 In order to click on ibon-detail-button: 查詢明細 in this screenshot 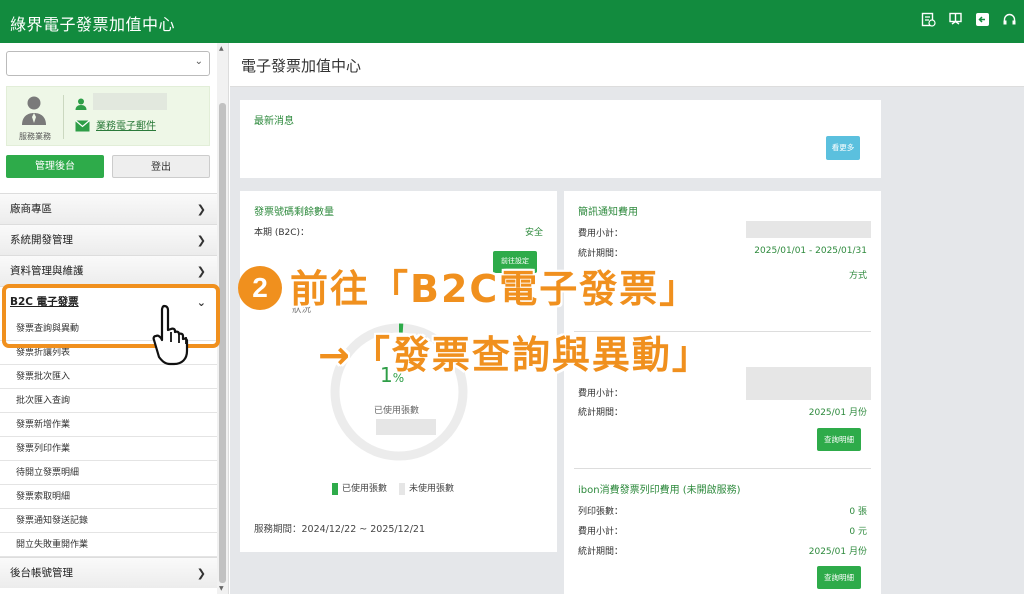, I will do `click(839, 577)`.